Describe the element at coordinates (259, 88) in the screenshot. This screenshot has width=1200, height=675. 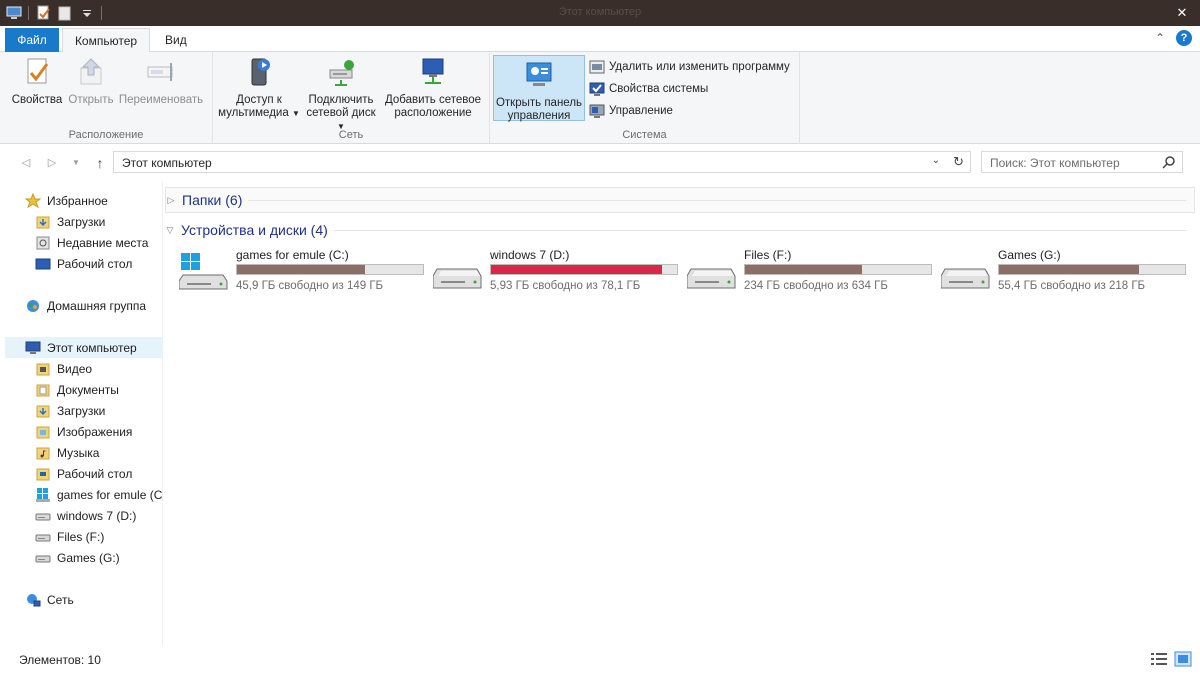
I see `media-access-button: Доступ к мультимедиа ▼` at that location.